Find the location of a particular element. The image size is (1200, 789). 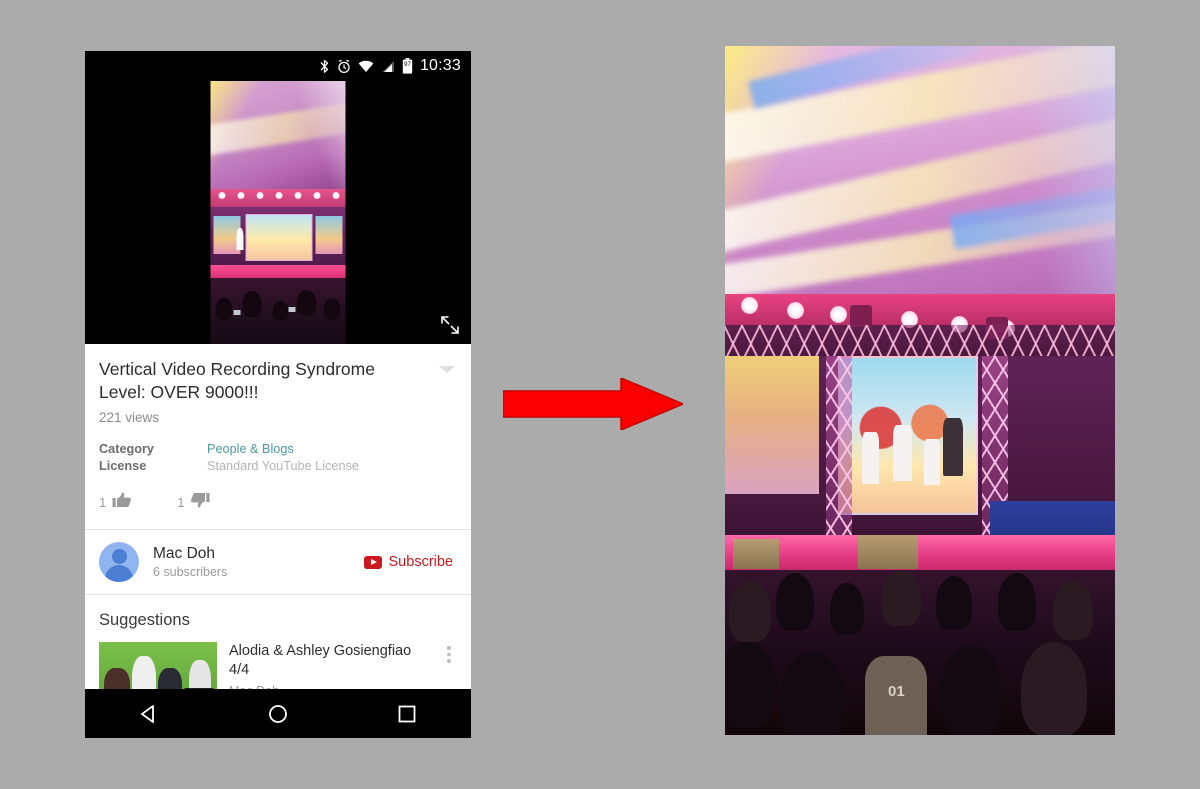

video-back-wall is located at coordinates (278, 239).